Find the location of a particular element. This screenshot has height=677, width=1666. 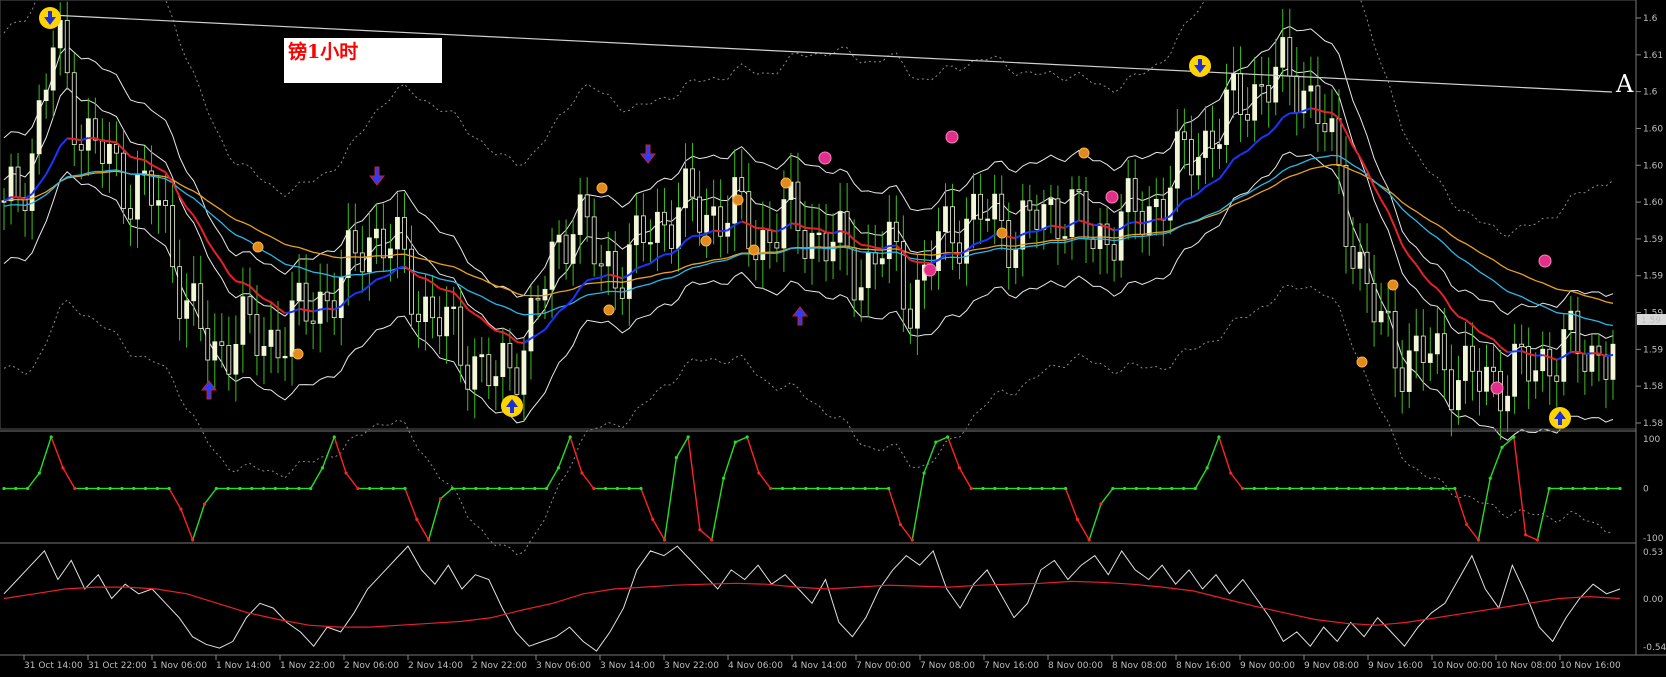

price-tick-label: 1.6 is located at coordinates (1650, 93).